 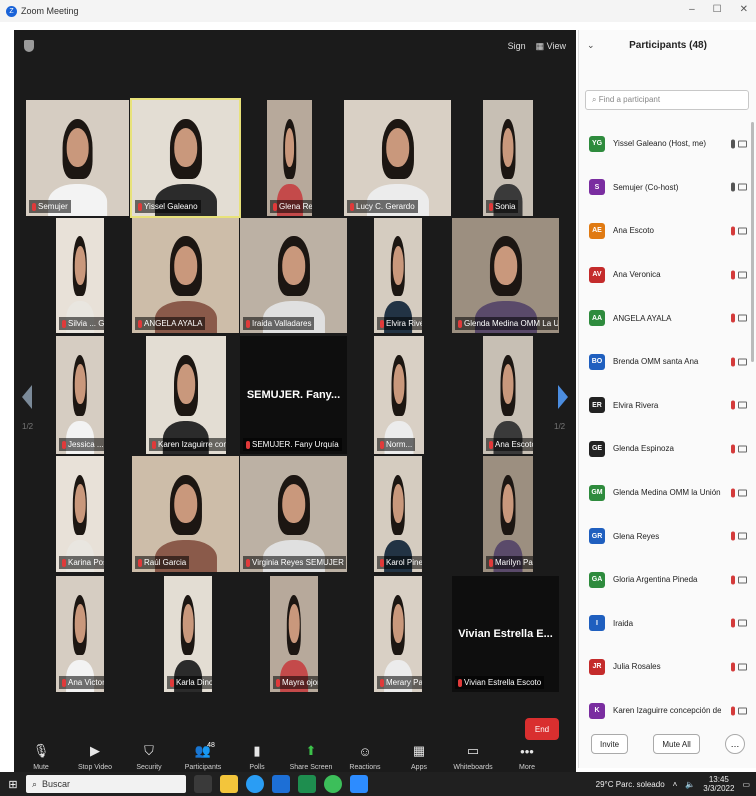 I want to click on encryption-shield-icon, so click(x=29, y=46).